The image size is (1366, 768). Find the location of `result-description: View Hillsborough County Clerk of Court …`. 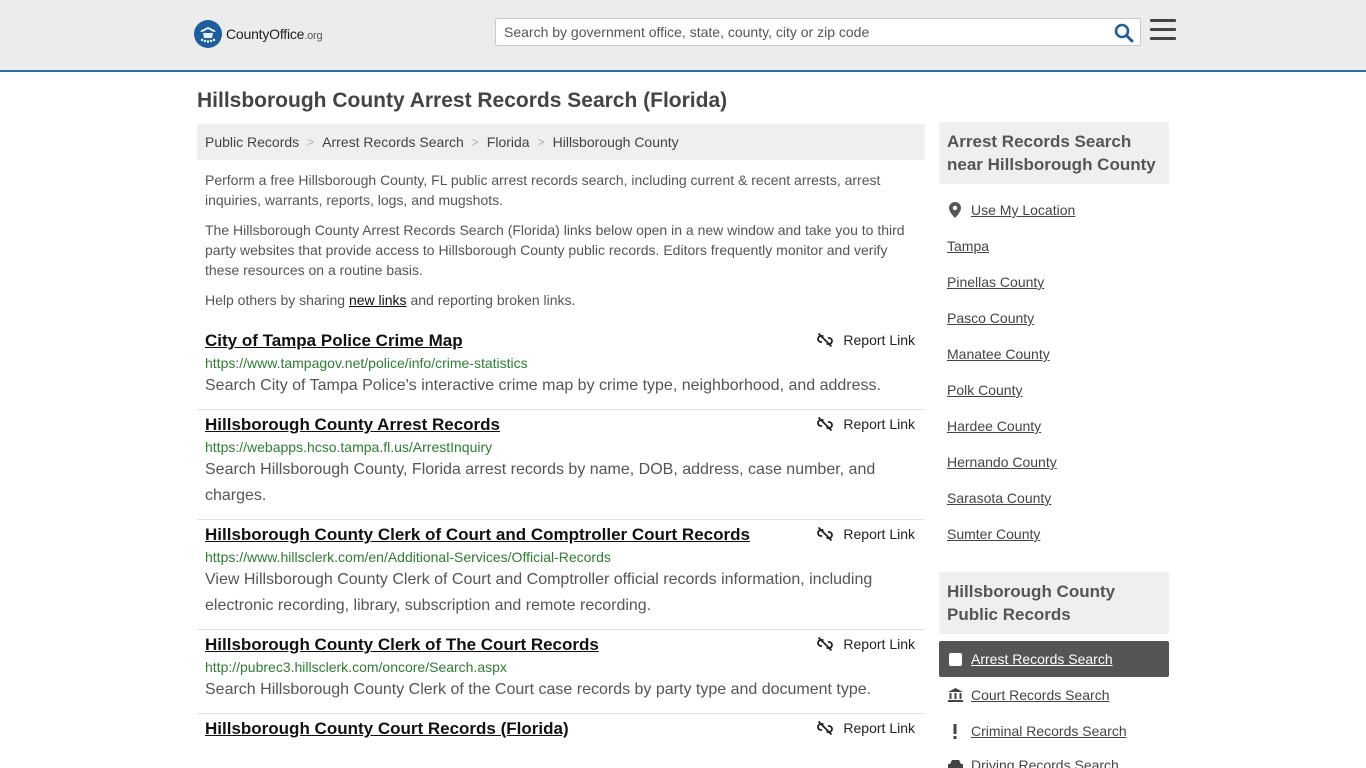

result-description: View Hillsborough County Clerk of Court … is located at coordinates (539, 592).